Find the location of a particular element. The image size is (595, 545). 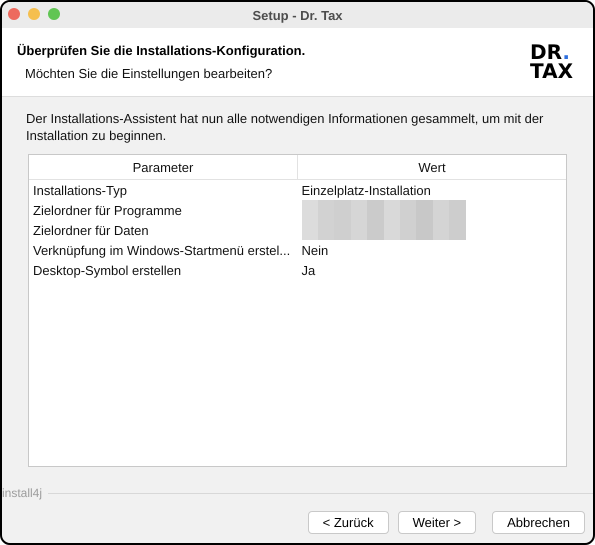

table-cell: Ja is located at coordinates (309, 270).